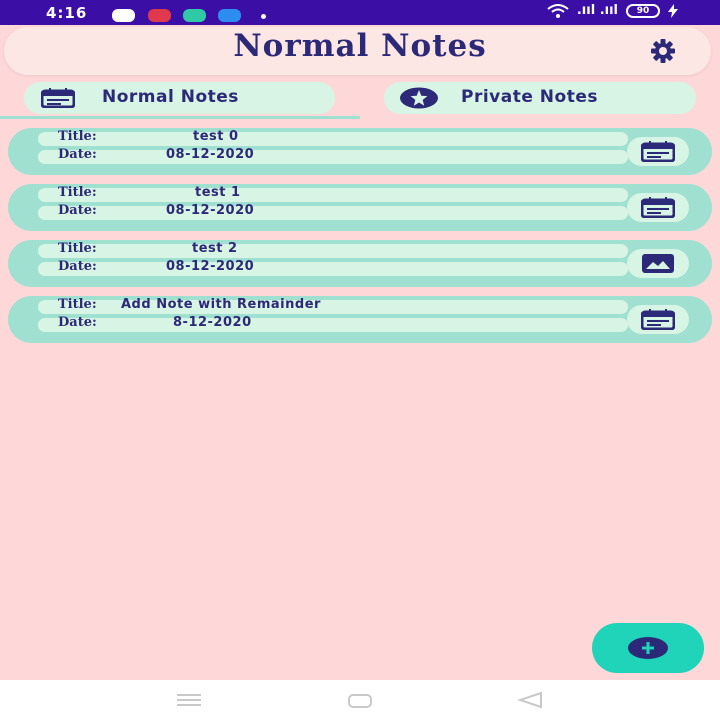 The height and width of the screenshot is (720, 720). Describe the element at coordinates (333, 193) in the screenshot. I see `note-title-row: Title: test 1` at that location.